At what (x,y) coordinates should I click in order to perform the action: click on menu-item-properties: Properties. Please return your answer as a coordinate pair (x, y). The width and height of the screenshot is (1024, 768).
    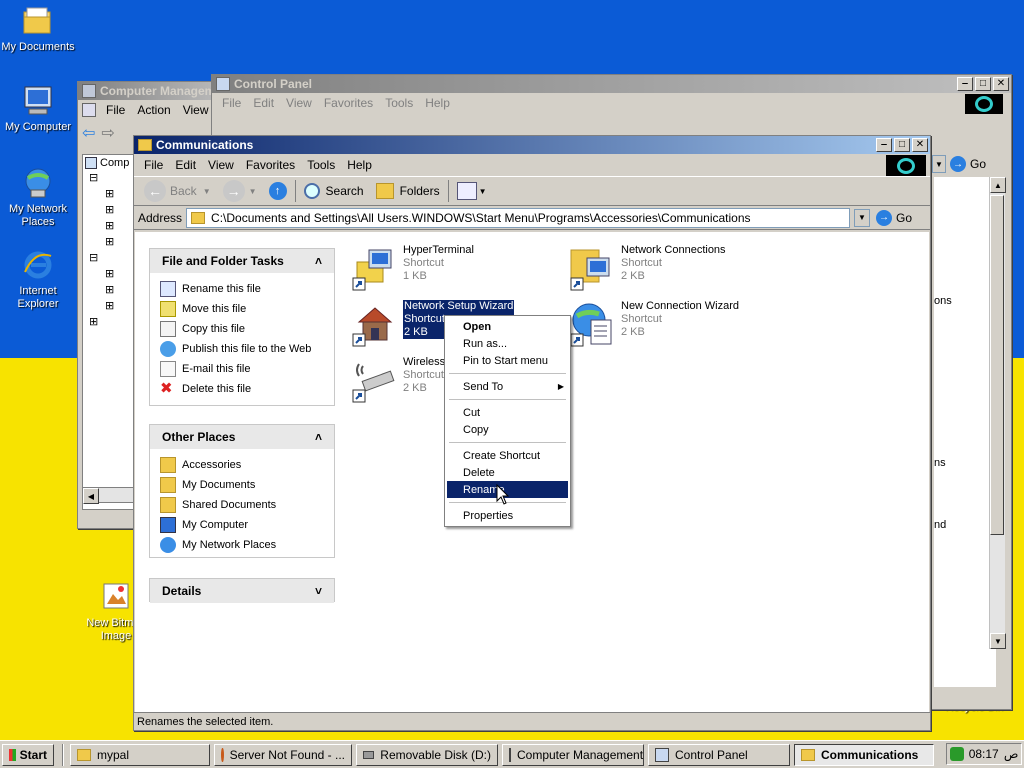
    Looking at the image, I should click on (507, 515).